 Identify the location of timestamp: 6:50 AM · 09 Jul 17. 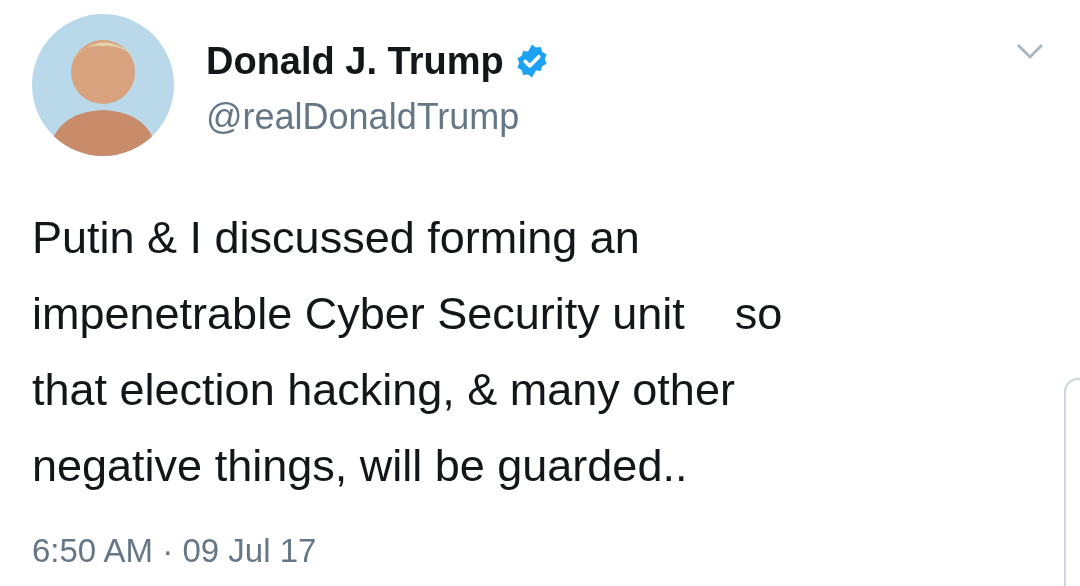
(174, 551).